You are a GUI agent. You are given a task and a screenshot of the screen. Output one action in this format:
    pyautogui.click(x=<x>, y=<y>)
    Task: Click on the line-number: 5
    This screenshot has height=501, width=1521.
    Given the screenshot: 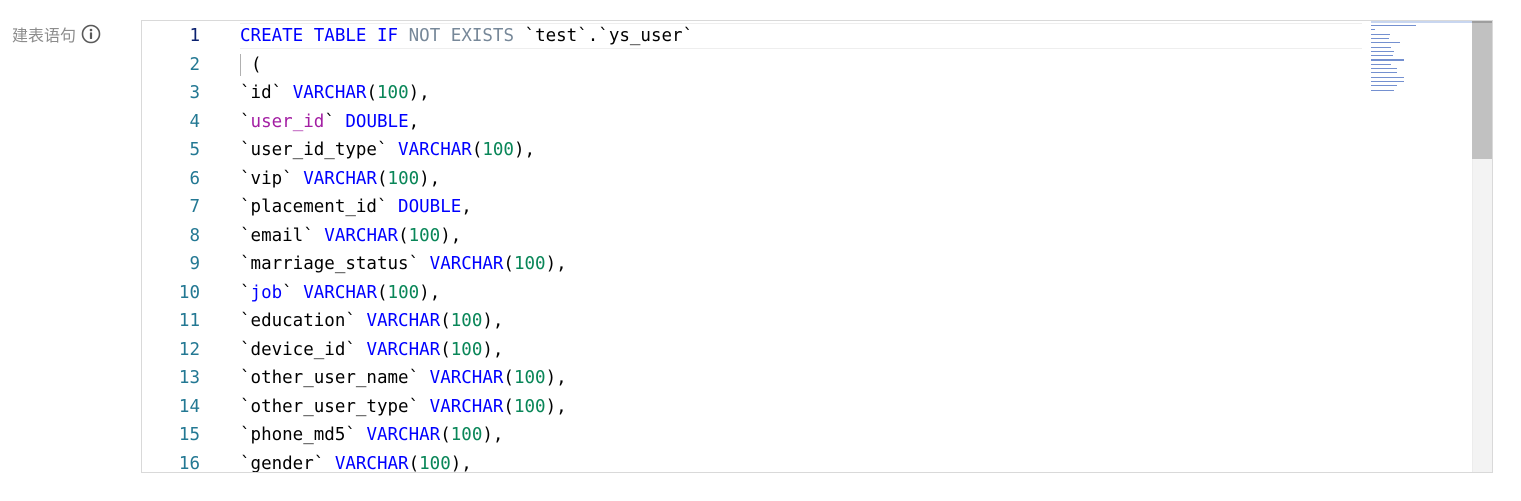 What is the action you would take?
    pyautogui.click(x=194, y=150)
    